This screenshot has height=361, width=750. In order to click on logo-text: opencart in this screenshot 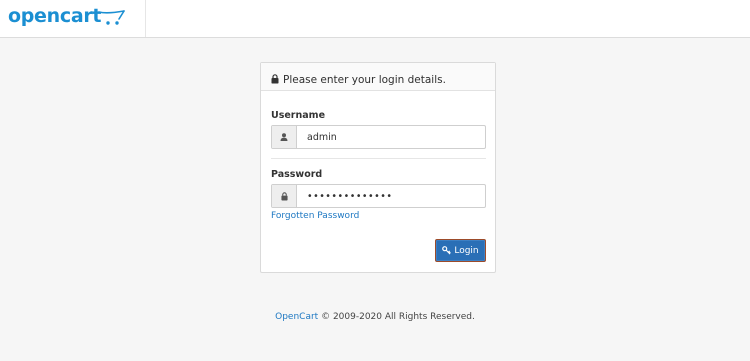, I will do `click(55, 16)`.